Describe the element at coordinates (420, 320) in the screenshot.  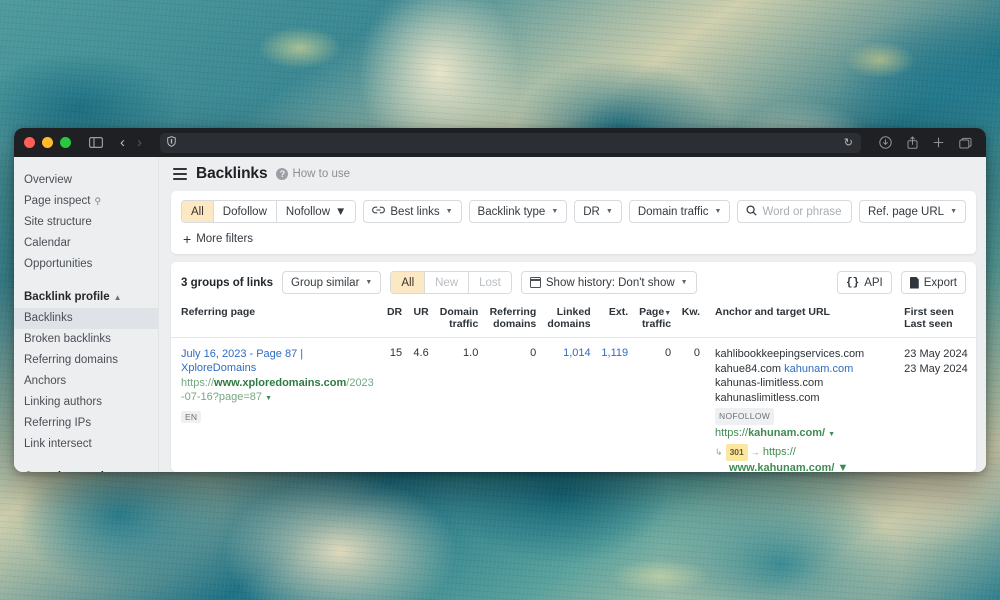
I see `col-ur: UR` at that location.